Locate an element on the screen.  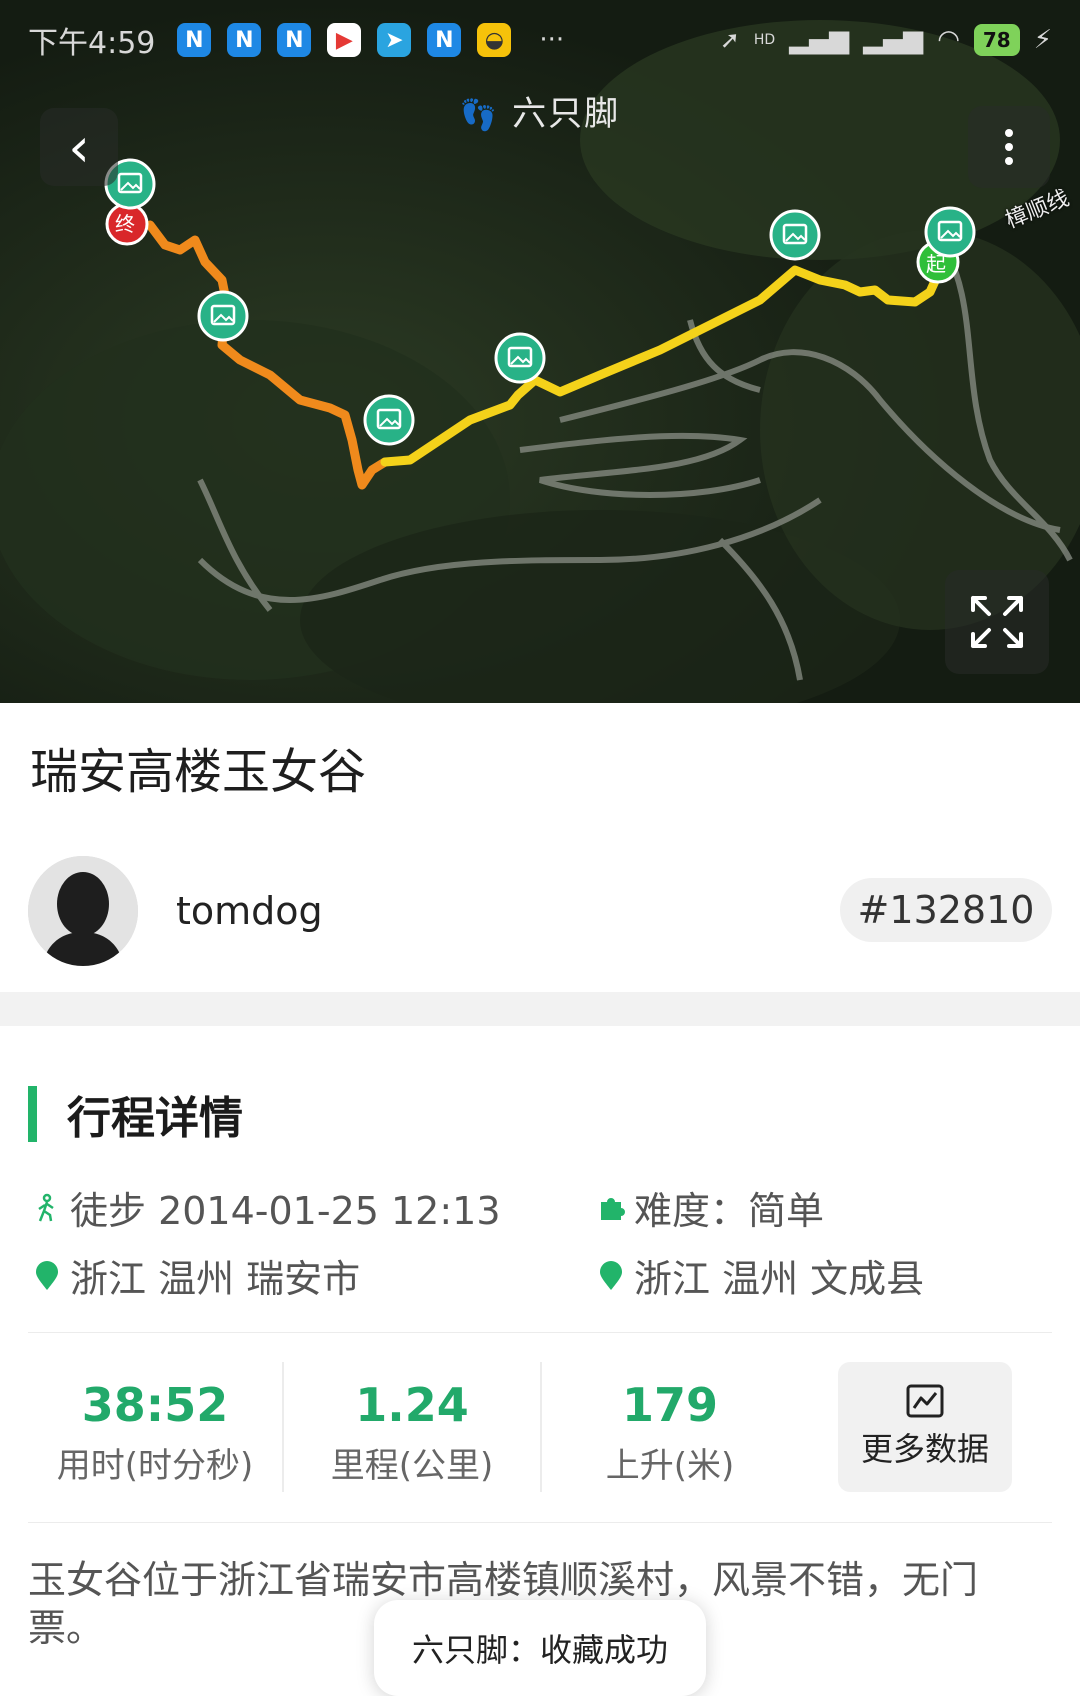
stat-value: 179 is located at coordinates (670, 1405).